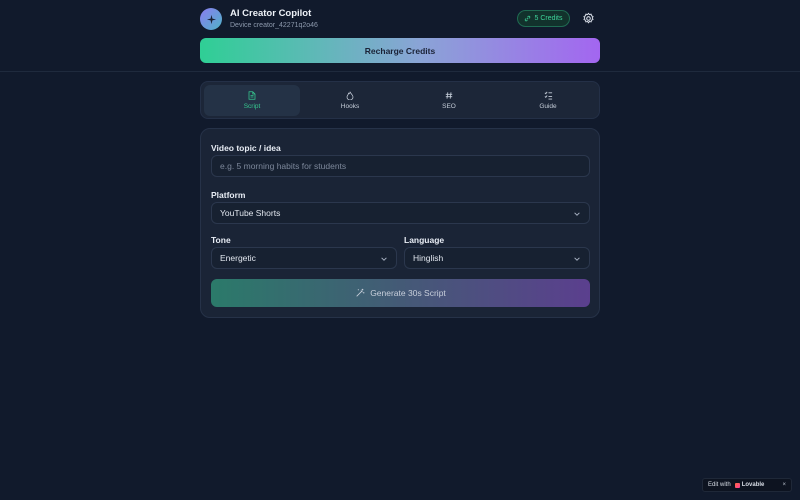  Describe the element at coordinates (400, 100) in the screenshot. I see `tab-bar: Script Hooks SEO Guide` at that location.